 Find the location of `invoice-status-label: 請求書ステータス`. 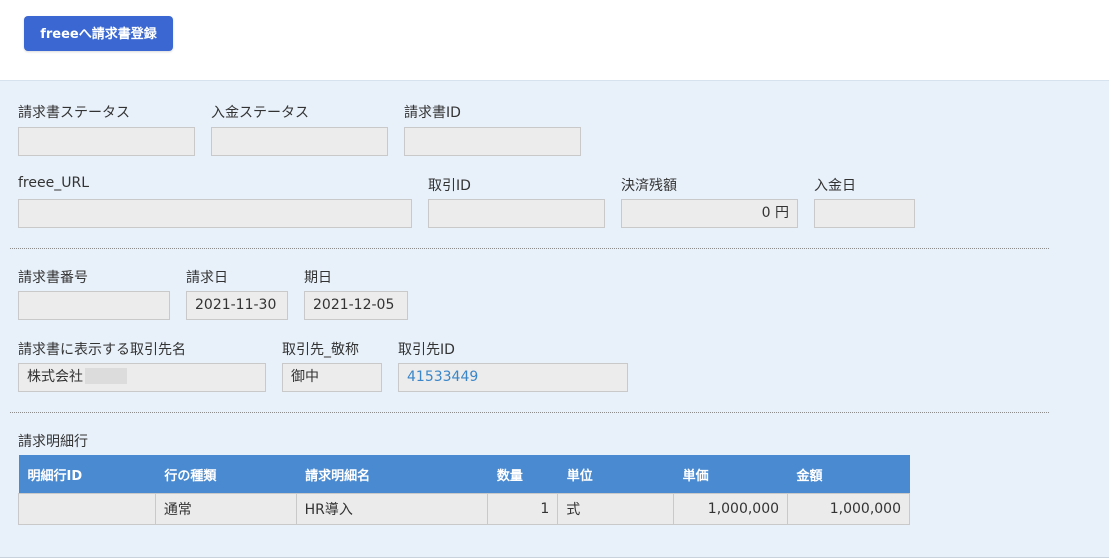

invoice-status-label: 請求書ステータス is located at coordinates (74, 113).